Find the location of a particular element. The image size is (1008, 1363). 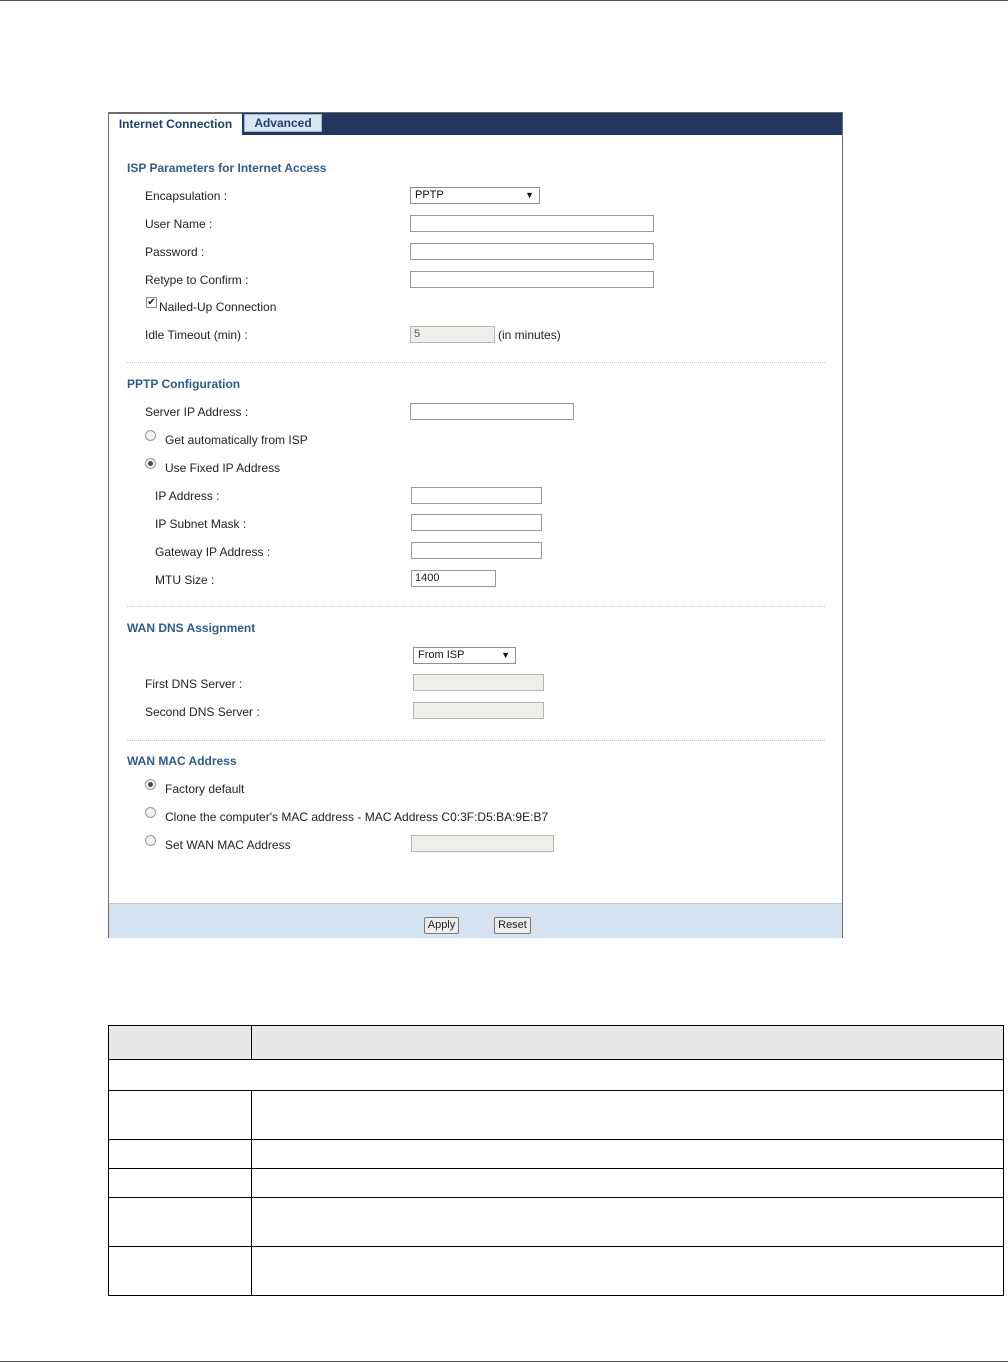

tab-advanced: Advanced is located at coordinates (283, 123).